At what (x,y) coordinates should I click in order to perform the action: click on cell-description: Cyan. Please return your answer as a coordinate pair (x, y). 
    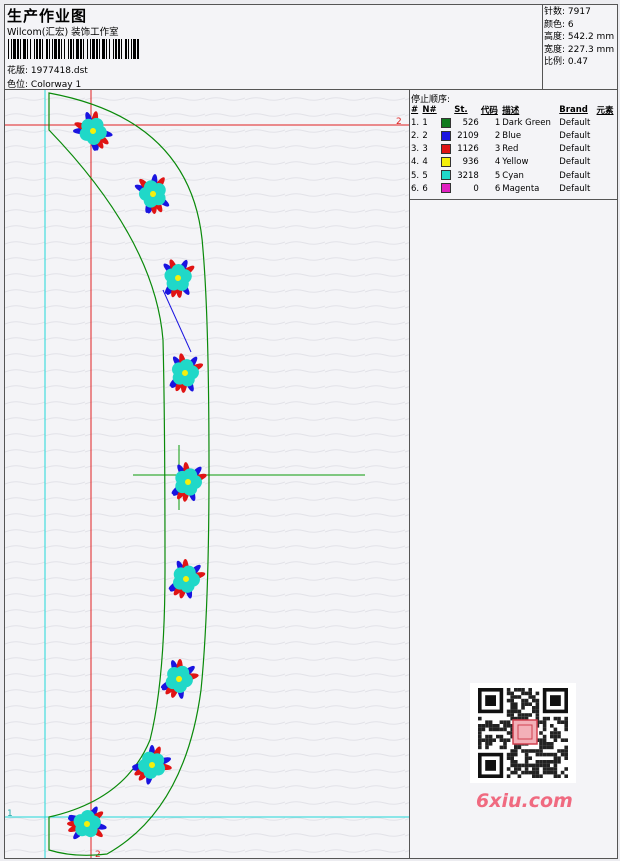
    Looking at the image, I should click on (513, 175).